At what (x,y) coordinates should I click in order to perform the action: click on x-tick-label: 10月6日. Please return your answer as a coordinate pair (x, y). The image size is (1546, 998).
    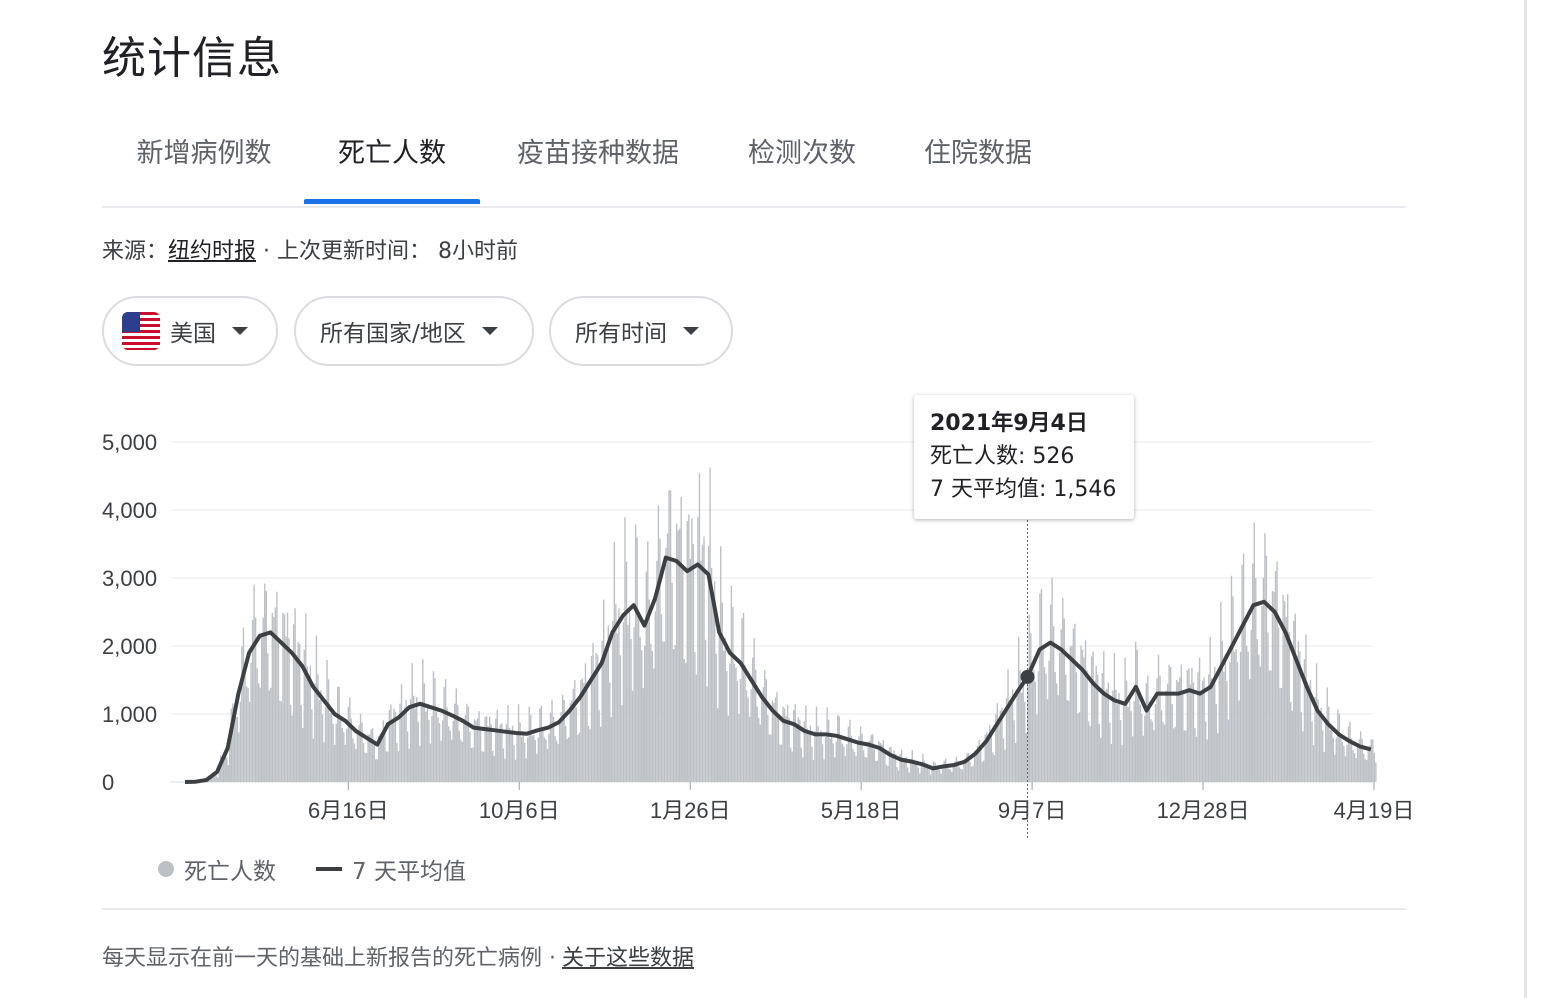
    Looking at the image, I should click on (519, 810).